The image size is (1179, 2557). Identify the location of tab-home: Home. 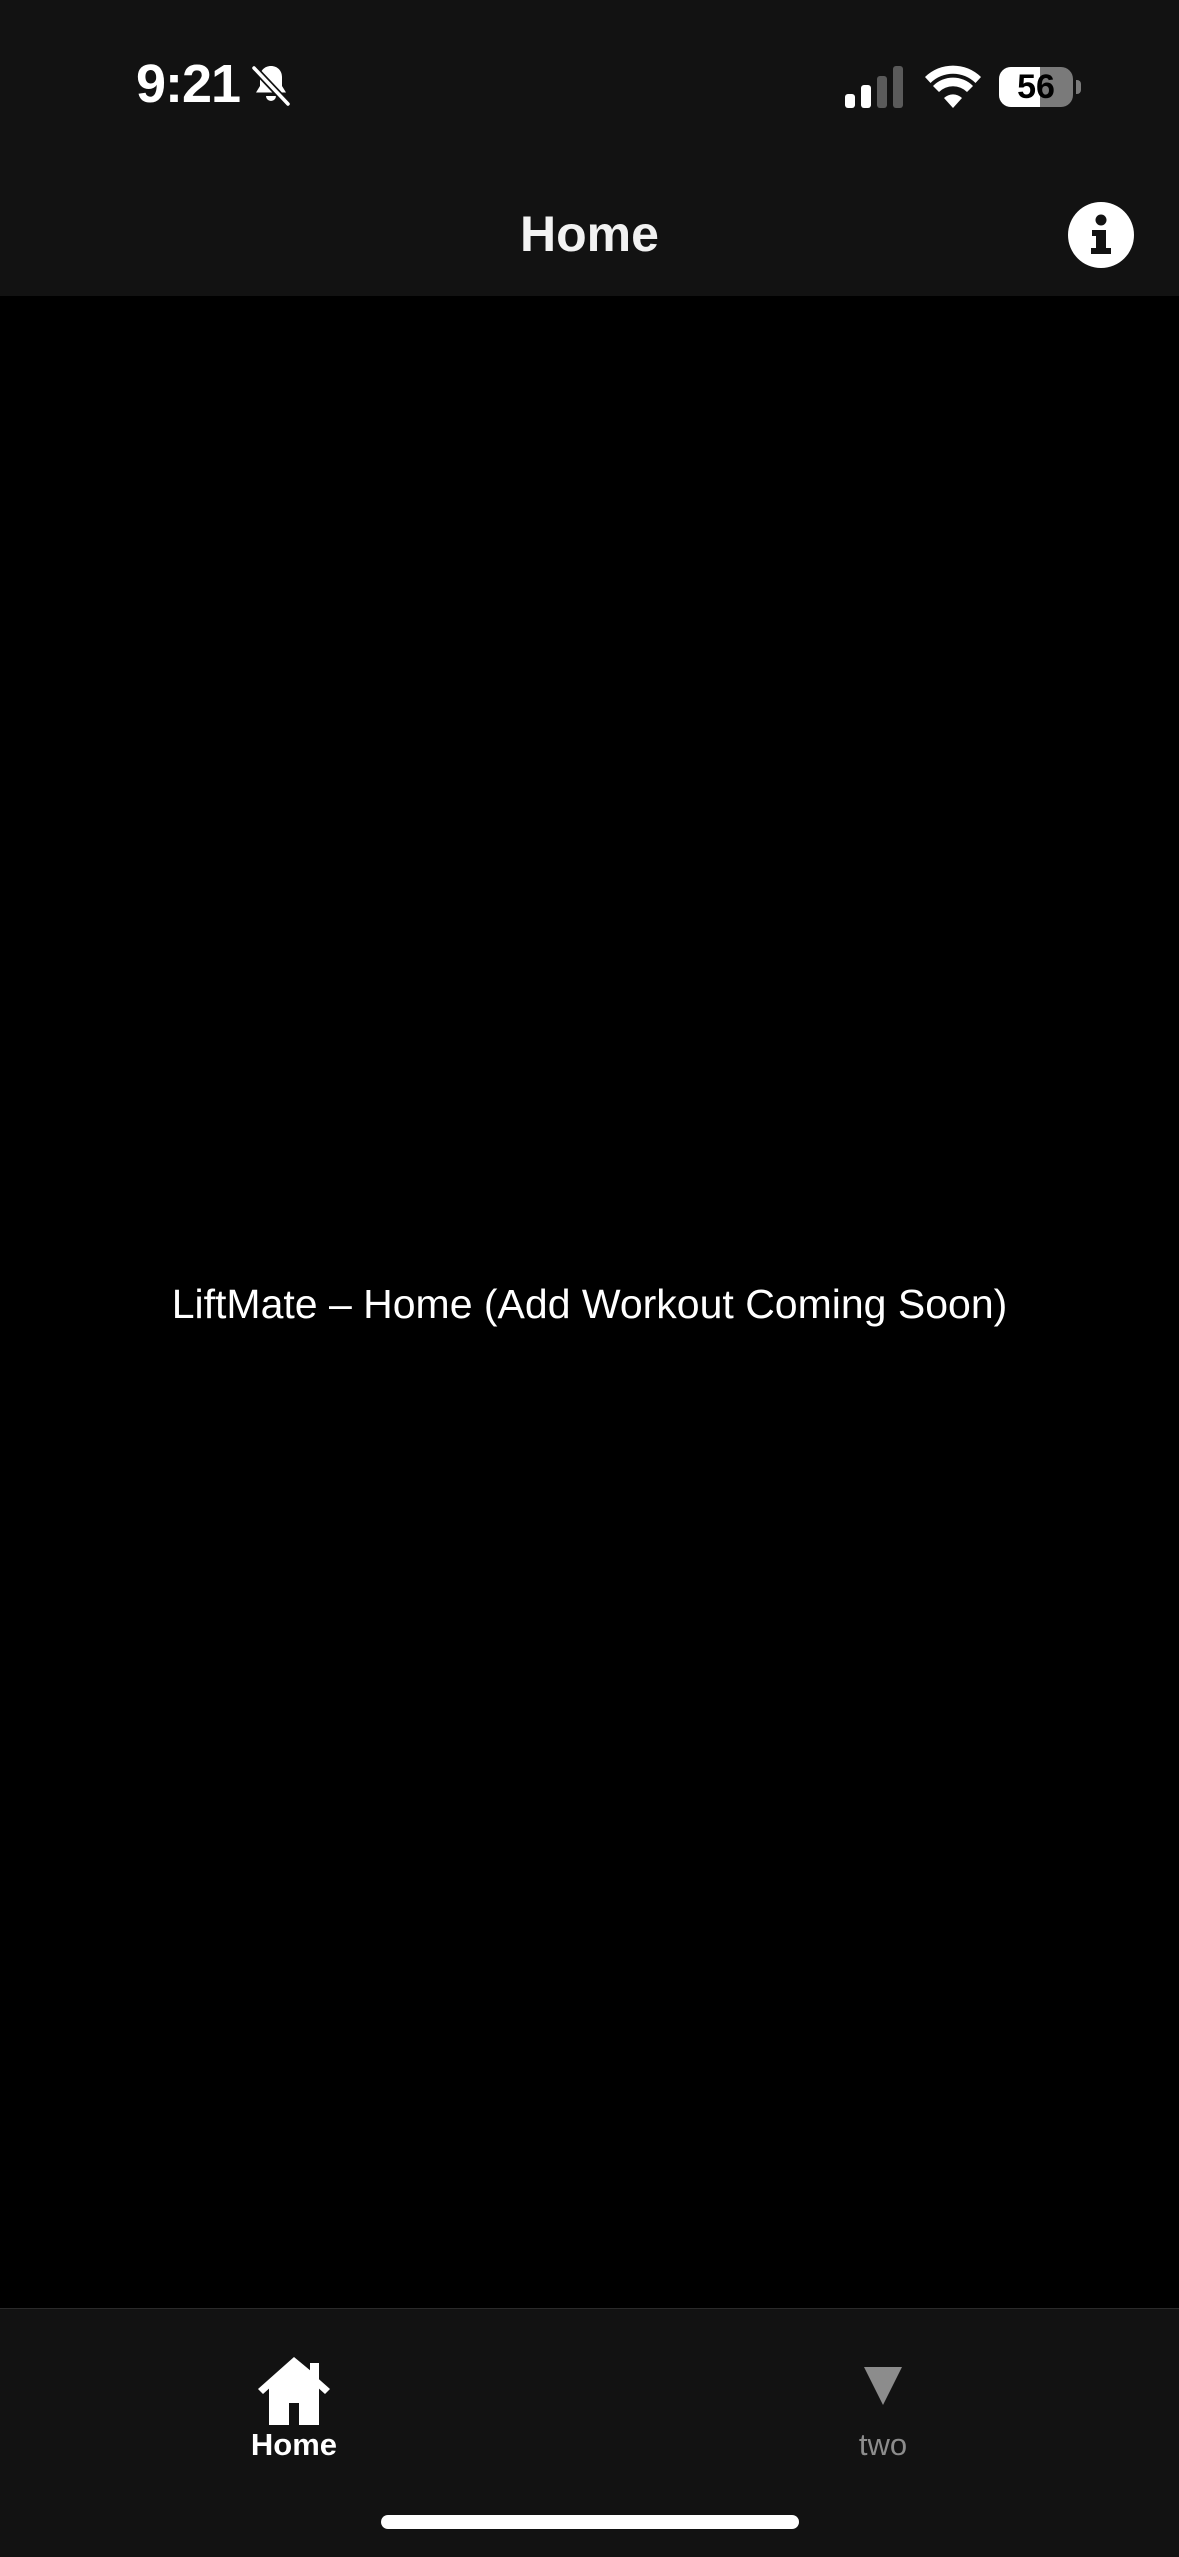
(294, 2395).